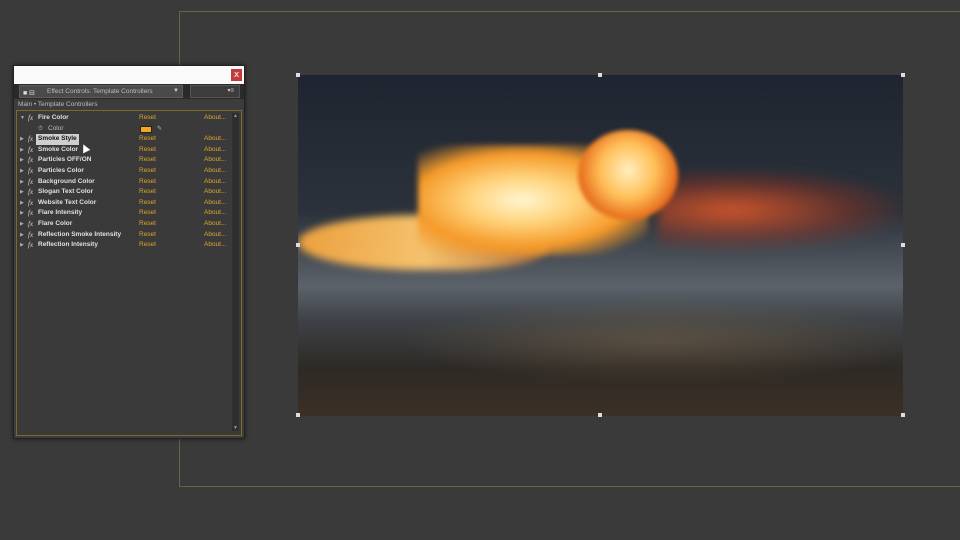 Image resolution: width=960 pixels, height=540 pixels. What do you see at coordinates (780, 210) in the screenshot?
I see `red-smoke-visual` at bounding box center [780, 210].